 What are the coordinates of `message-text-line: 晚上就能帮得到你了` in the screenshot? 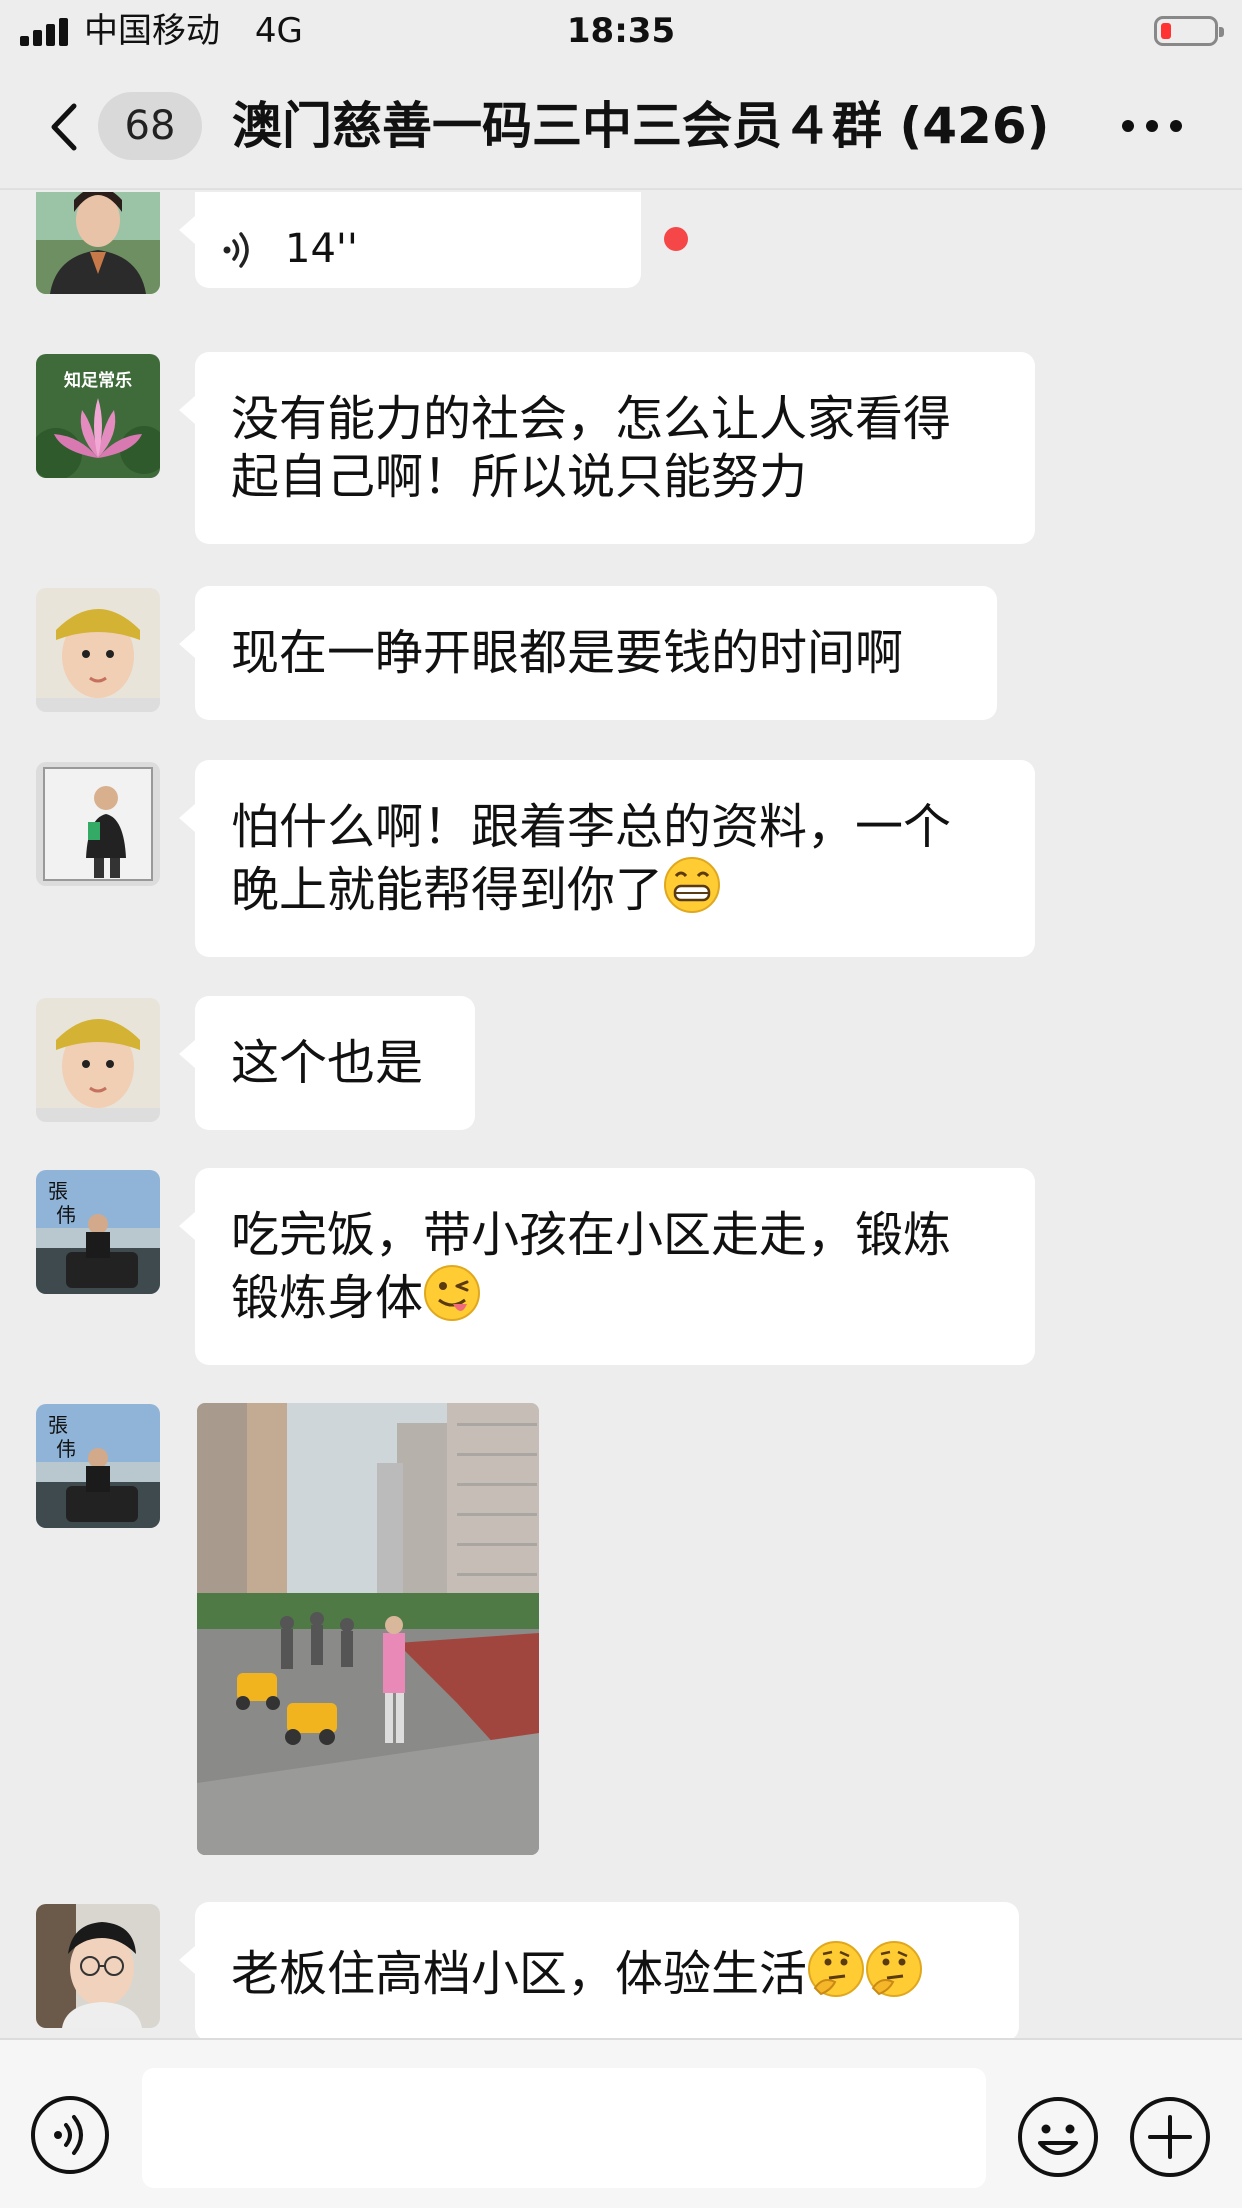 It's located at (447, 890).